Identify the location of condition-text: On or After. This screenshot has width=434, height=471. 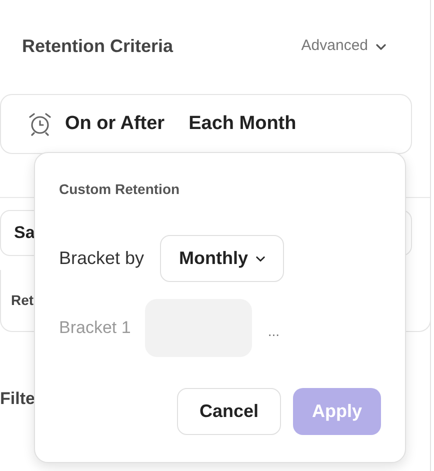
(115, 124).